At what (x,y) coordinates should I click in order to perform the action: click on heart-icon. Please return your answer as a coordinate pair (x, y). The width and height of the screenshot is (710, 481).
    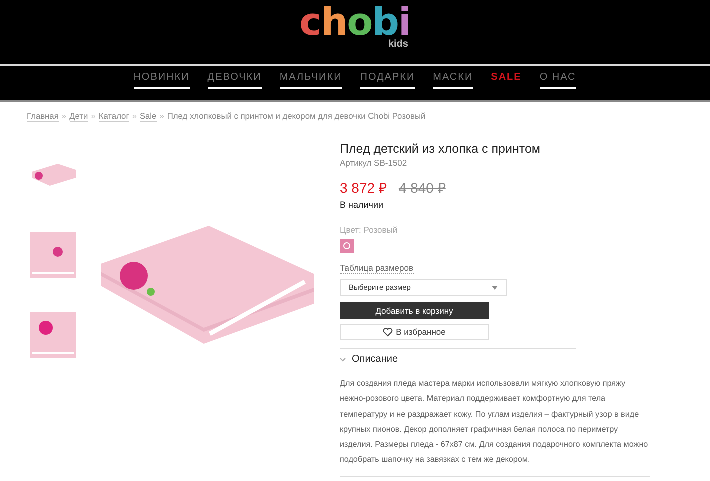
    Looking at the image, I should click on (388, 332).